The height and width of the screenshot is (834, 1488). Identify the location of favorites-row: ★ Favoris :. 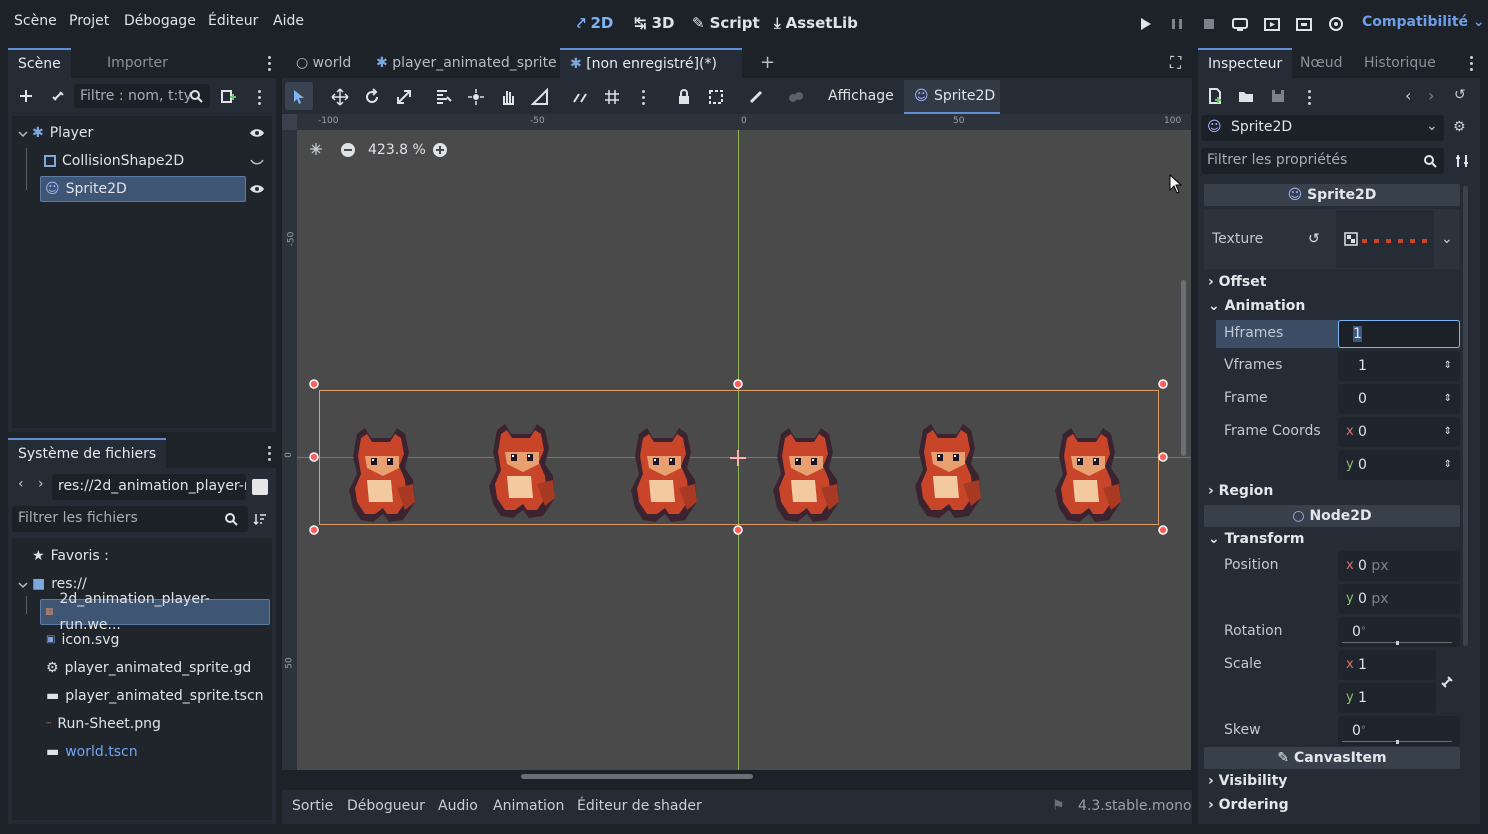
(70, 556).